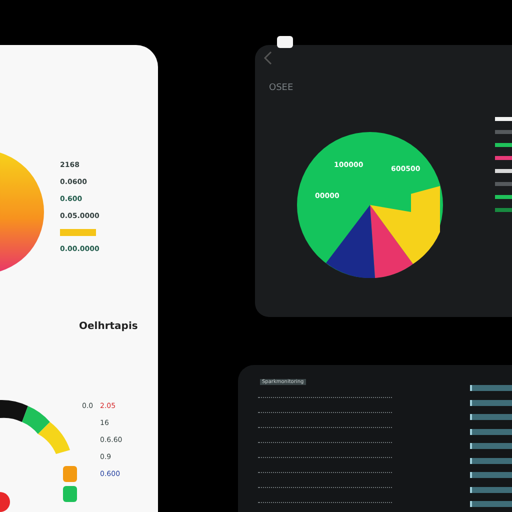 This screenshot has height=512, width=512. What do you see at coordinates (281, 88) in the screenshot?
I see `panel-title: OSEE` at bounding box center [281, 88].